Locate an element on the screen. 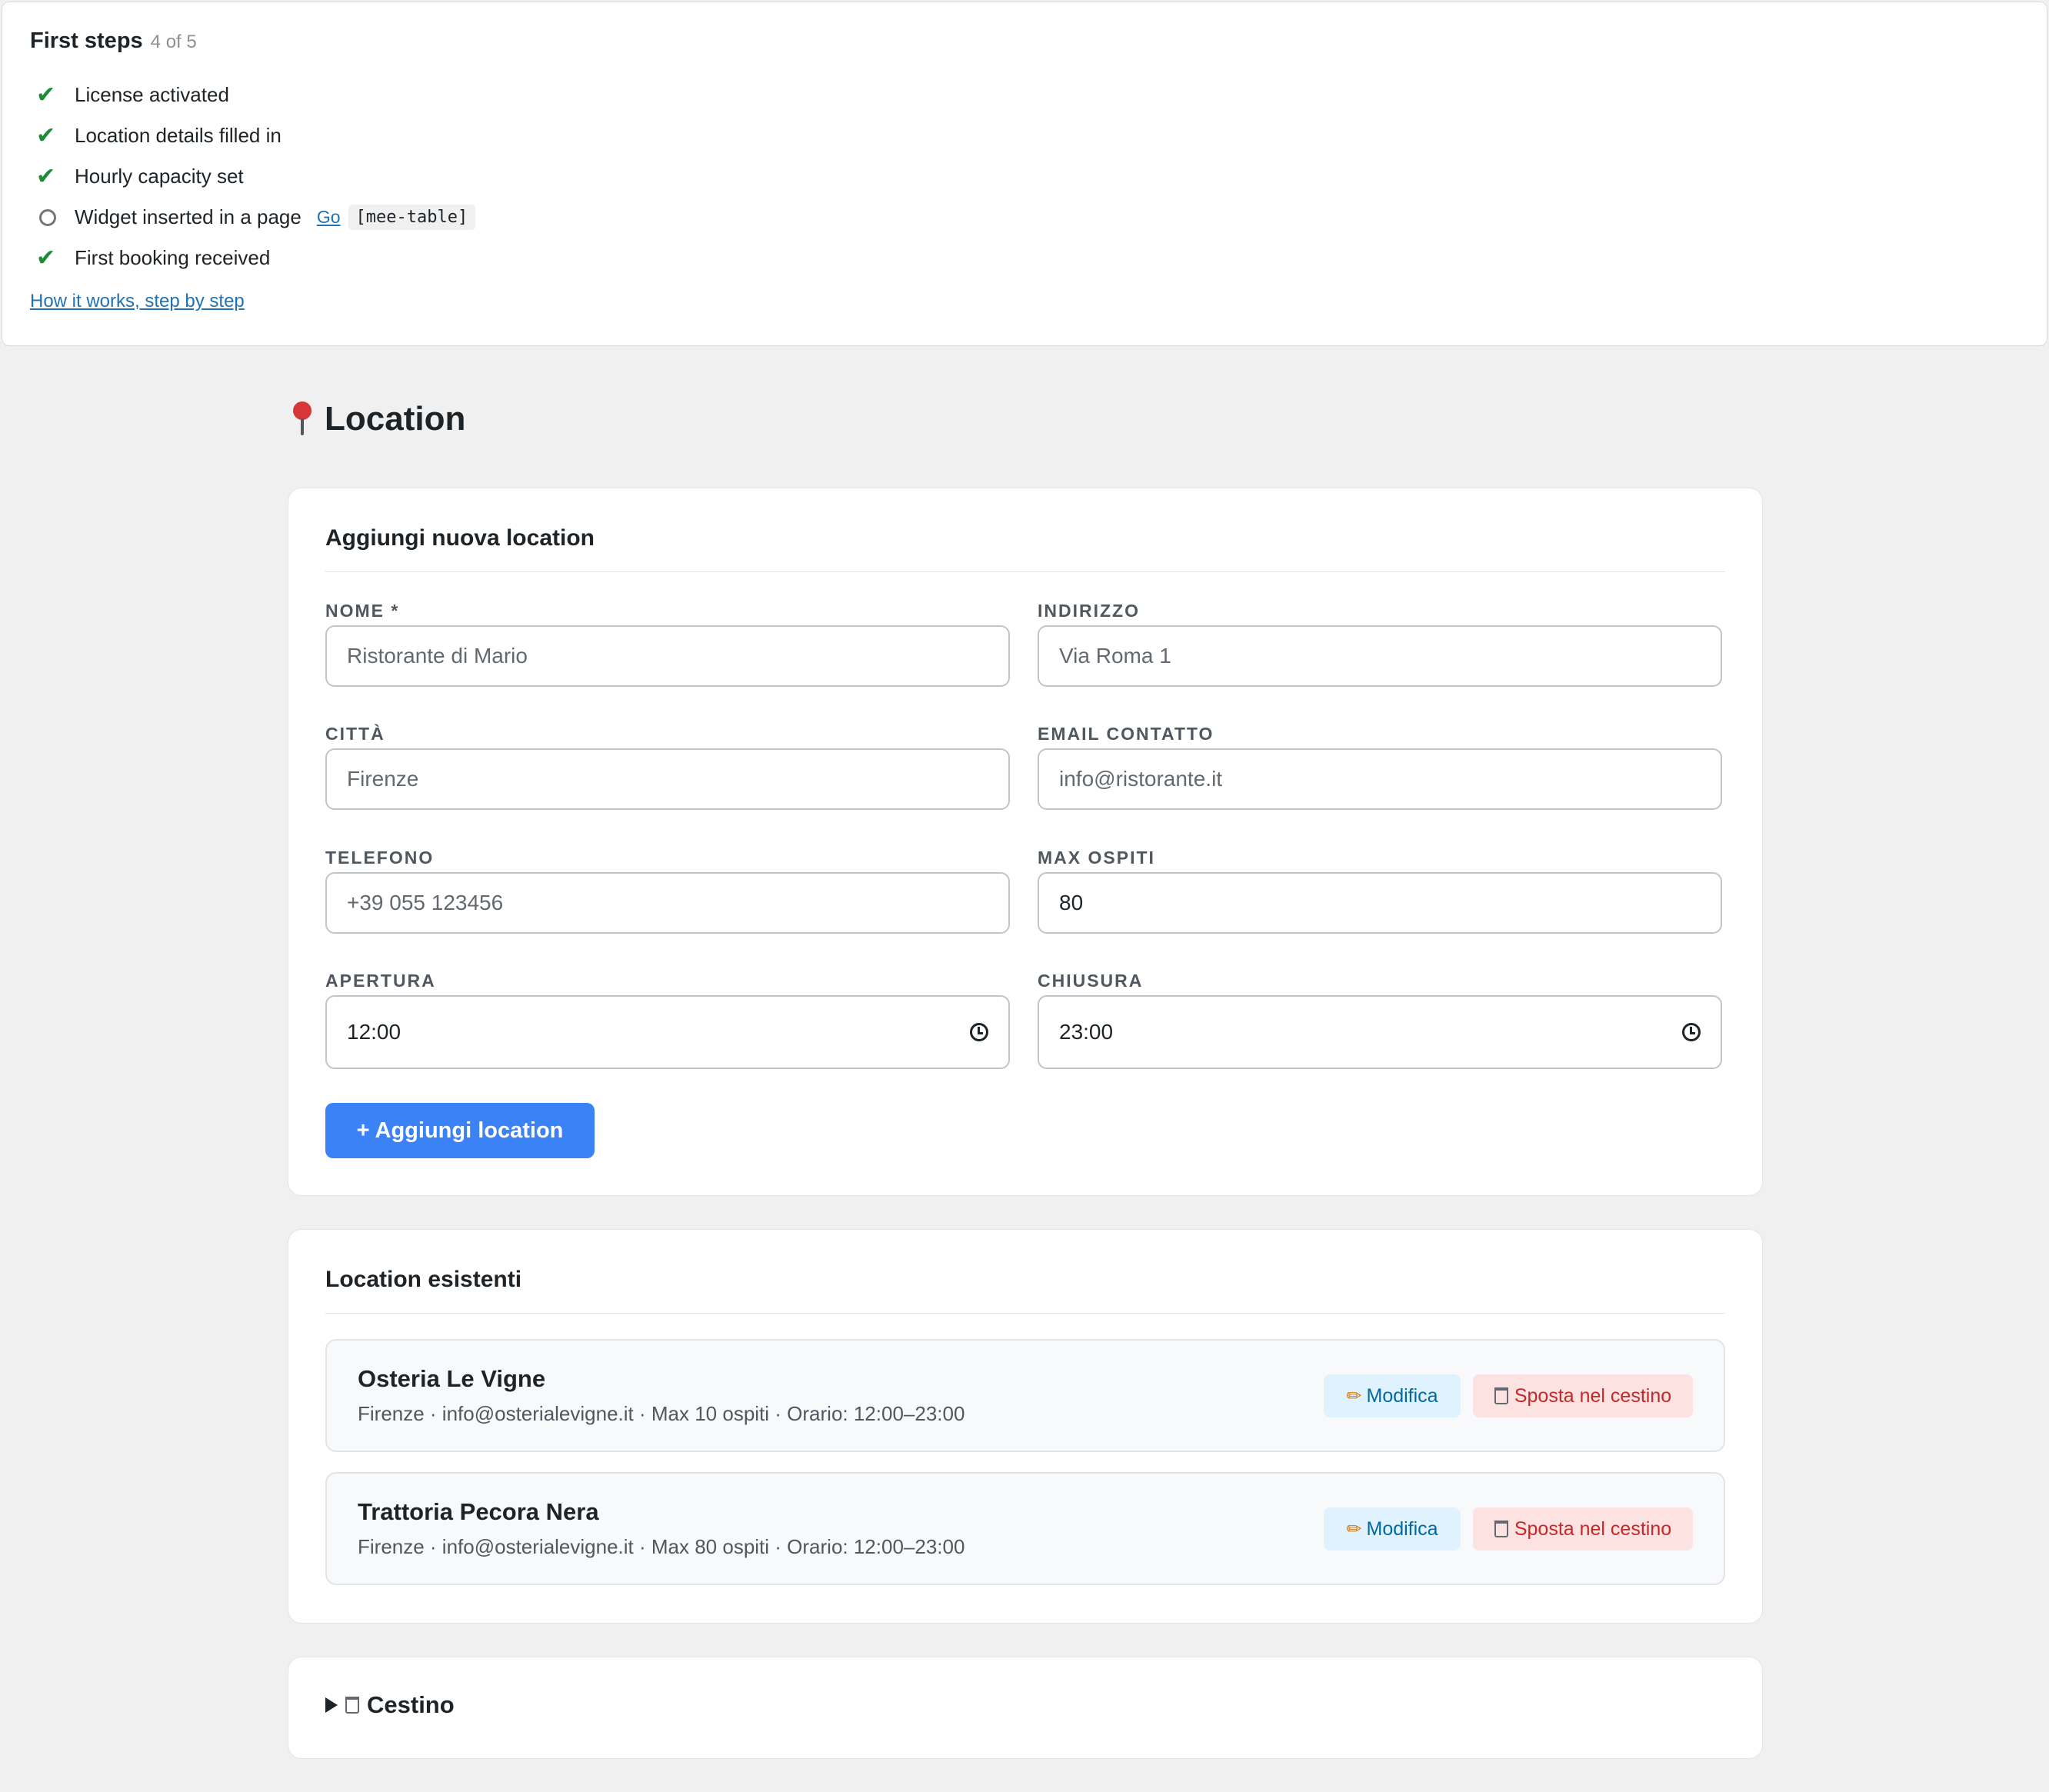 The image size is (2049, 1792). page-heading: Location is located at coordinates (378, 419).